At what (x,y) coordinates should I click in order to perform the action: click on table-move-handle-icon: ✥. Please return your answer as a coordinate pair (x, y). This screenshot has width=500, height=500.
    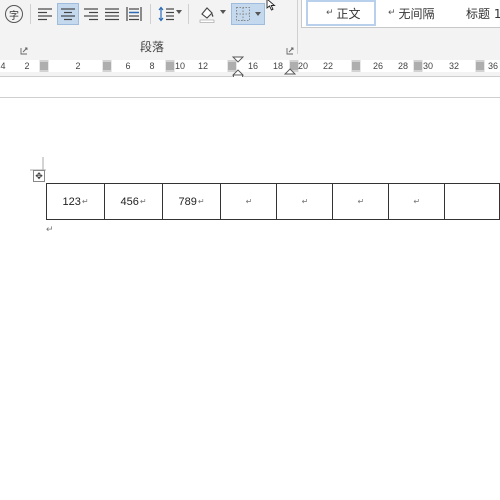
    Looking at the image, I should click on (39, 176).